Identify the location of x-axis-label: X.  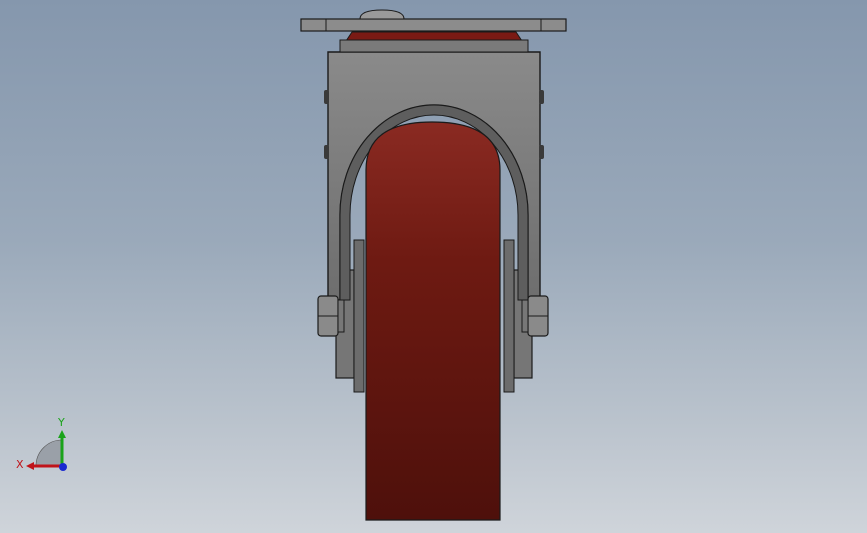
(20, 464).